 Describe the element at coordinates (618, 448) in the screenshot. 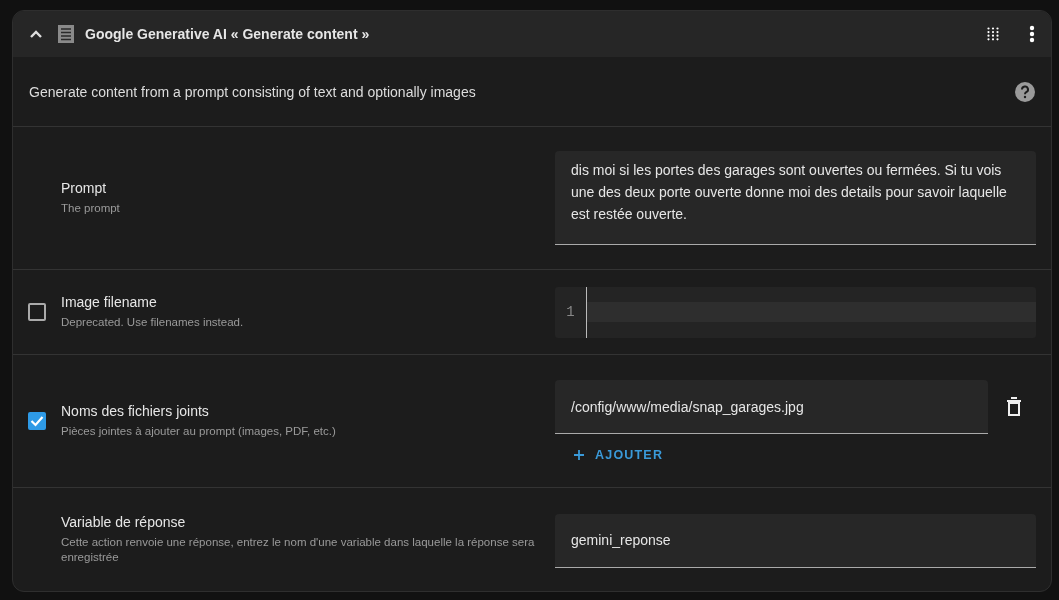

I see `add-button: AJOUTER` at that location.